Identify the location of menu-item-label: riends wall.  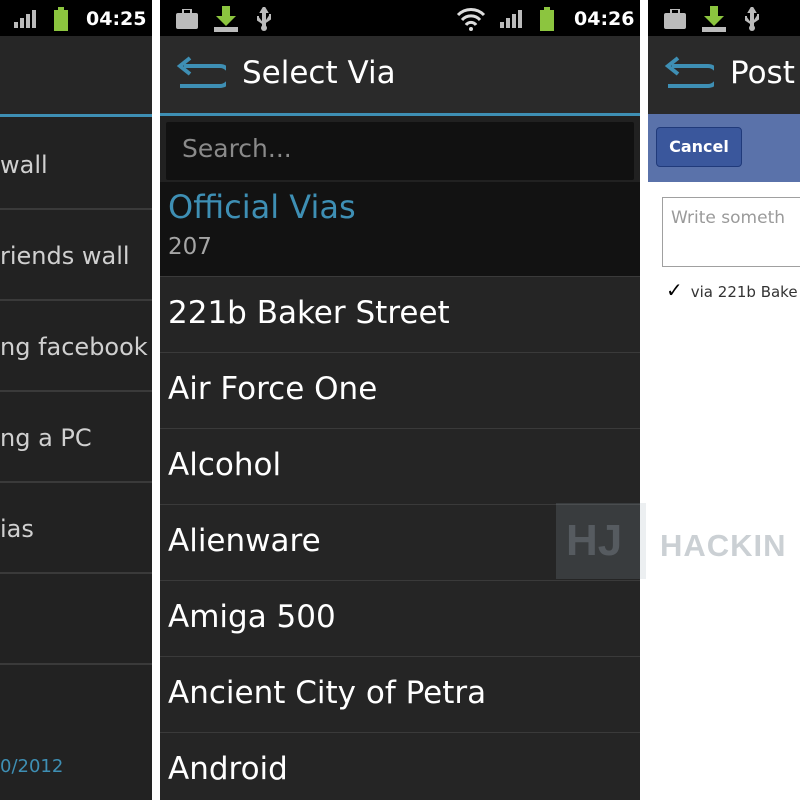
(65, 256).